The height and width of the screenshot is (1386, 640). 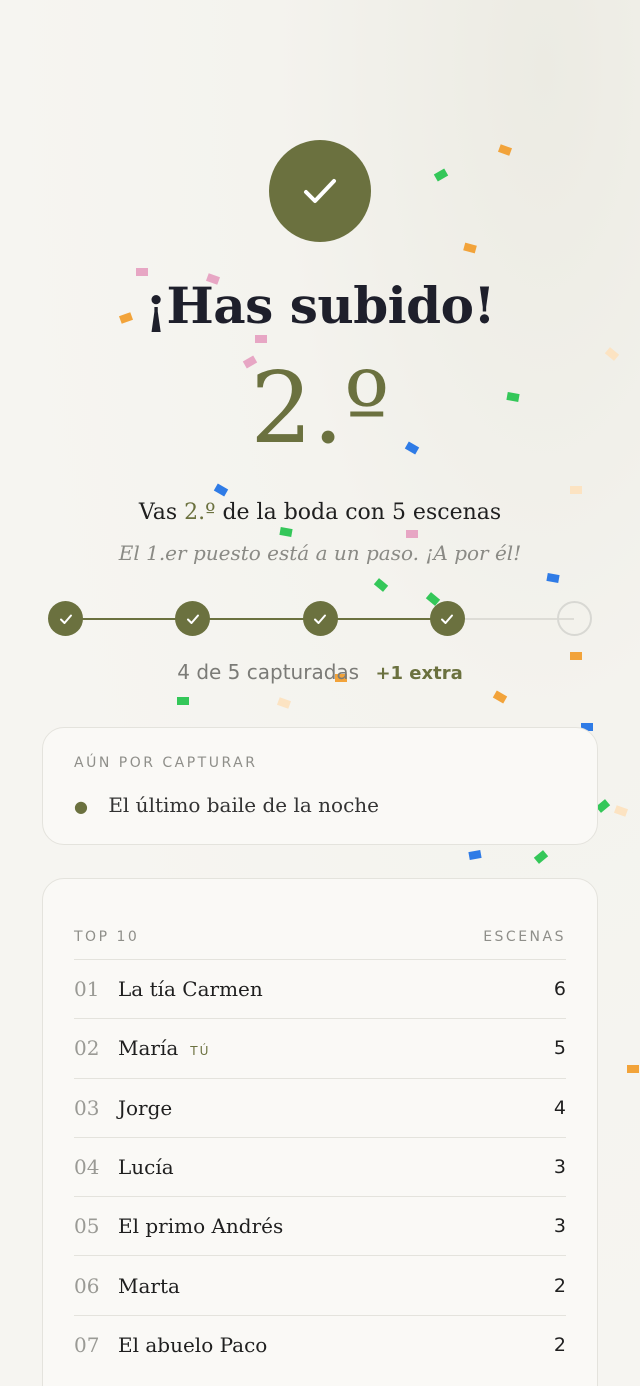 I want to click on leaderboard-header: TOP 10 ESCENAS, so click(x=320, y=937).